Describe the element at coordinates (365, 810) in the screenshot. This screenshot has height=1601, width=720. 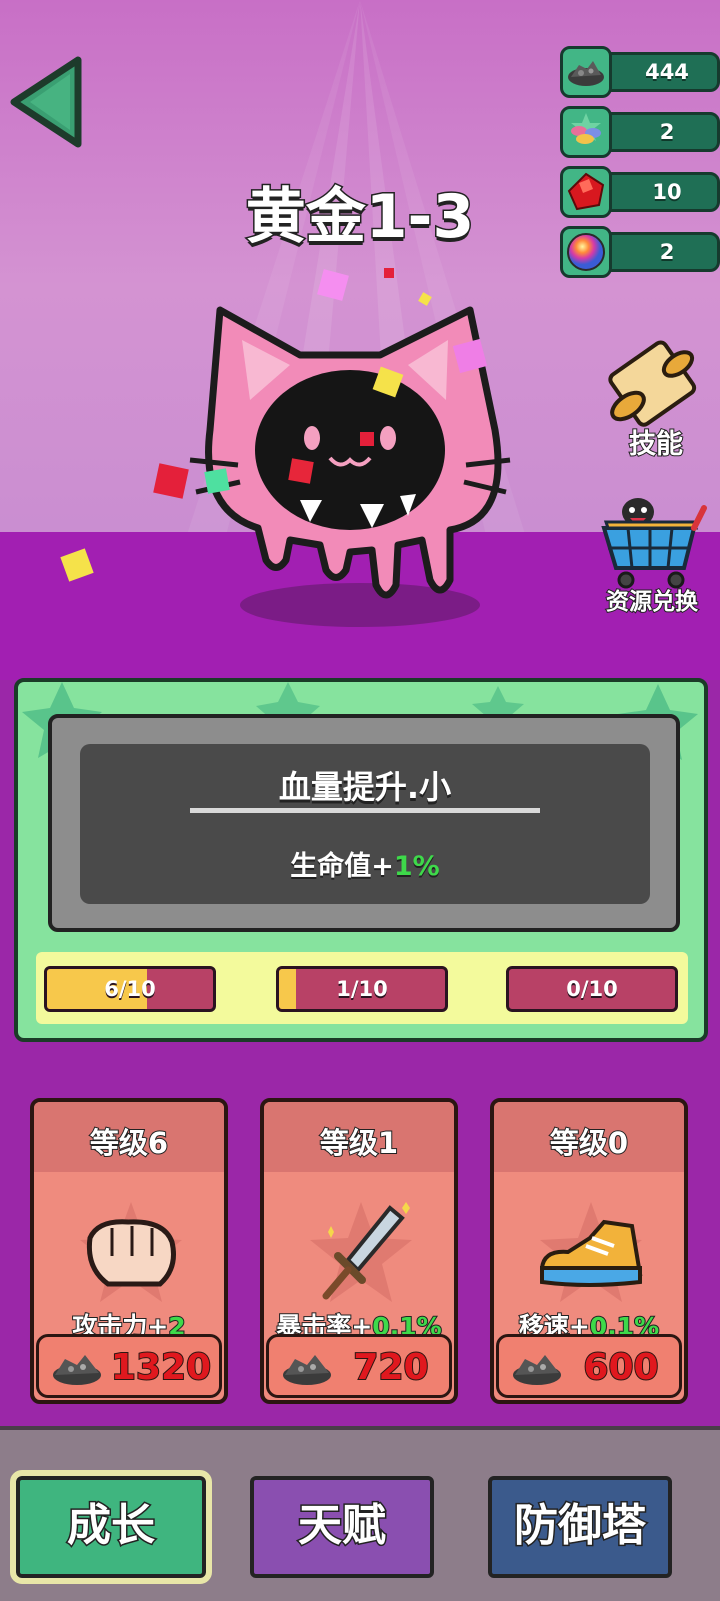
I see `buff-divider` at that location.